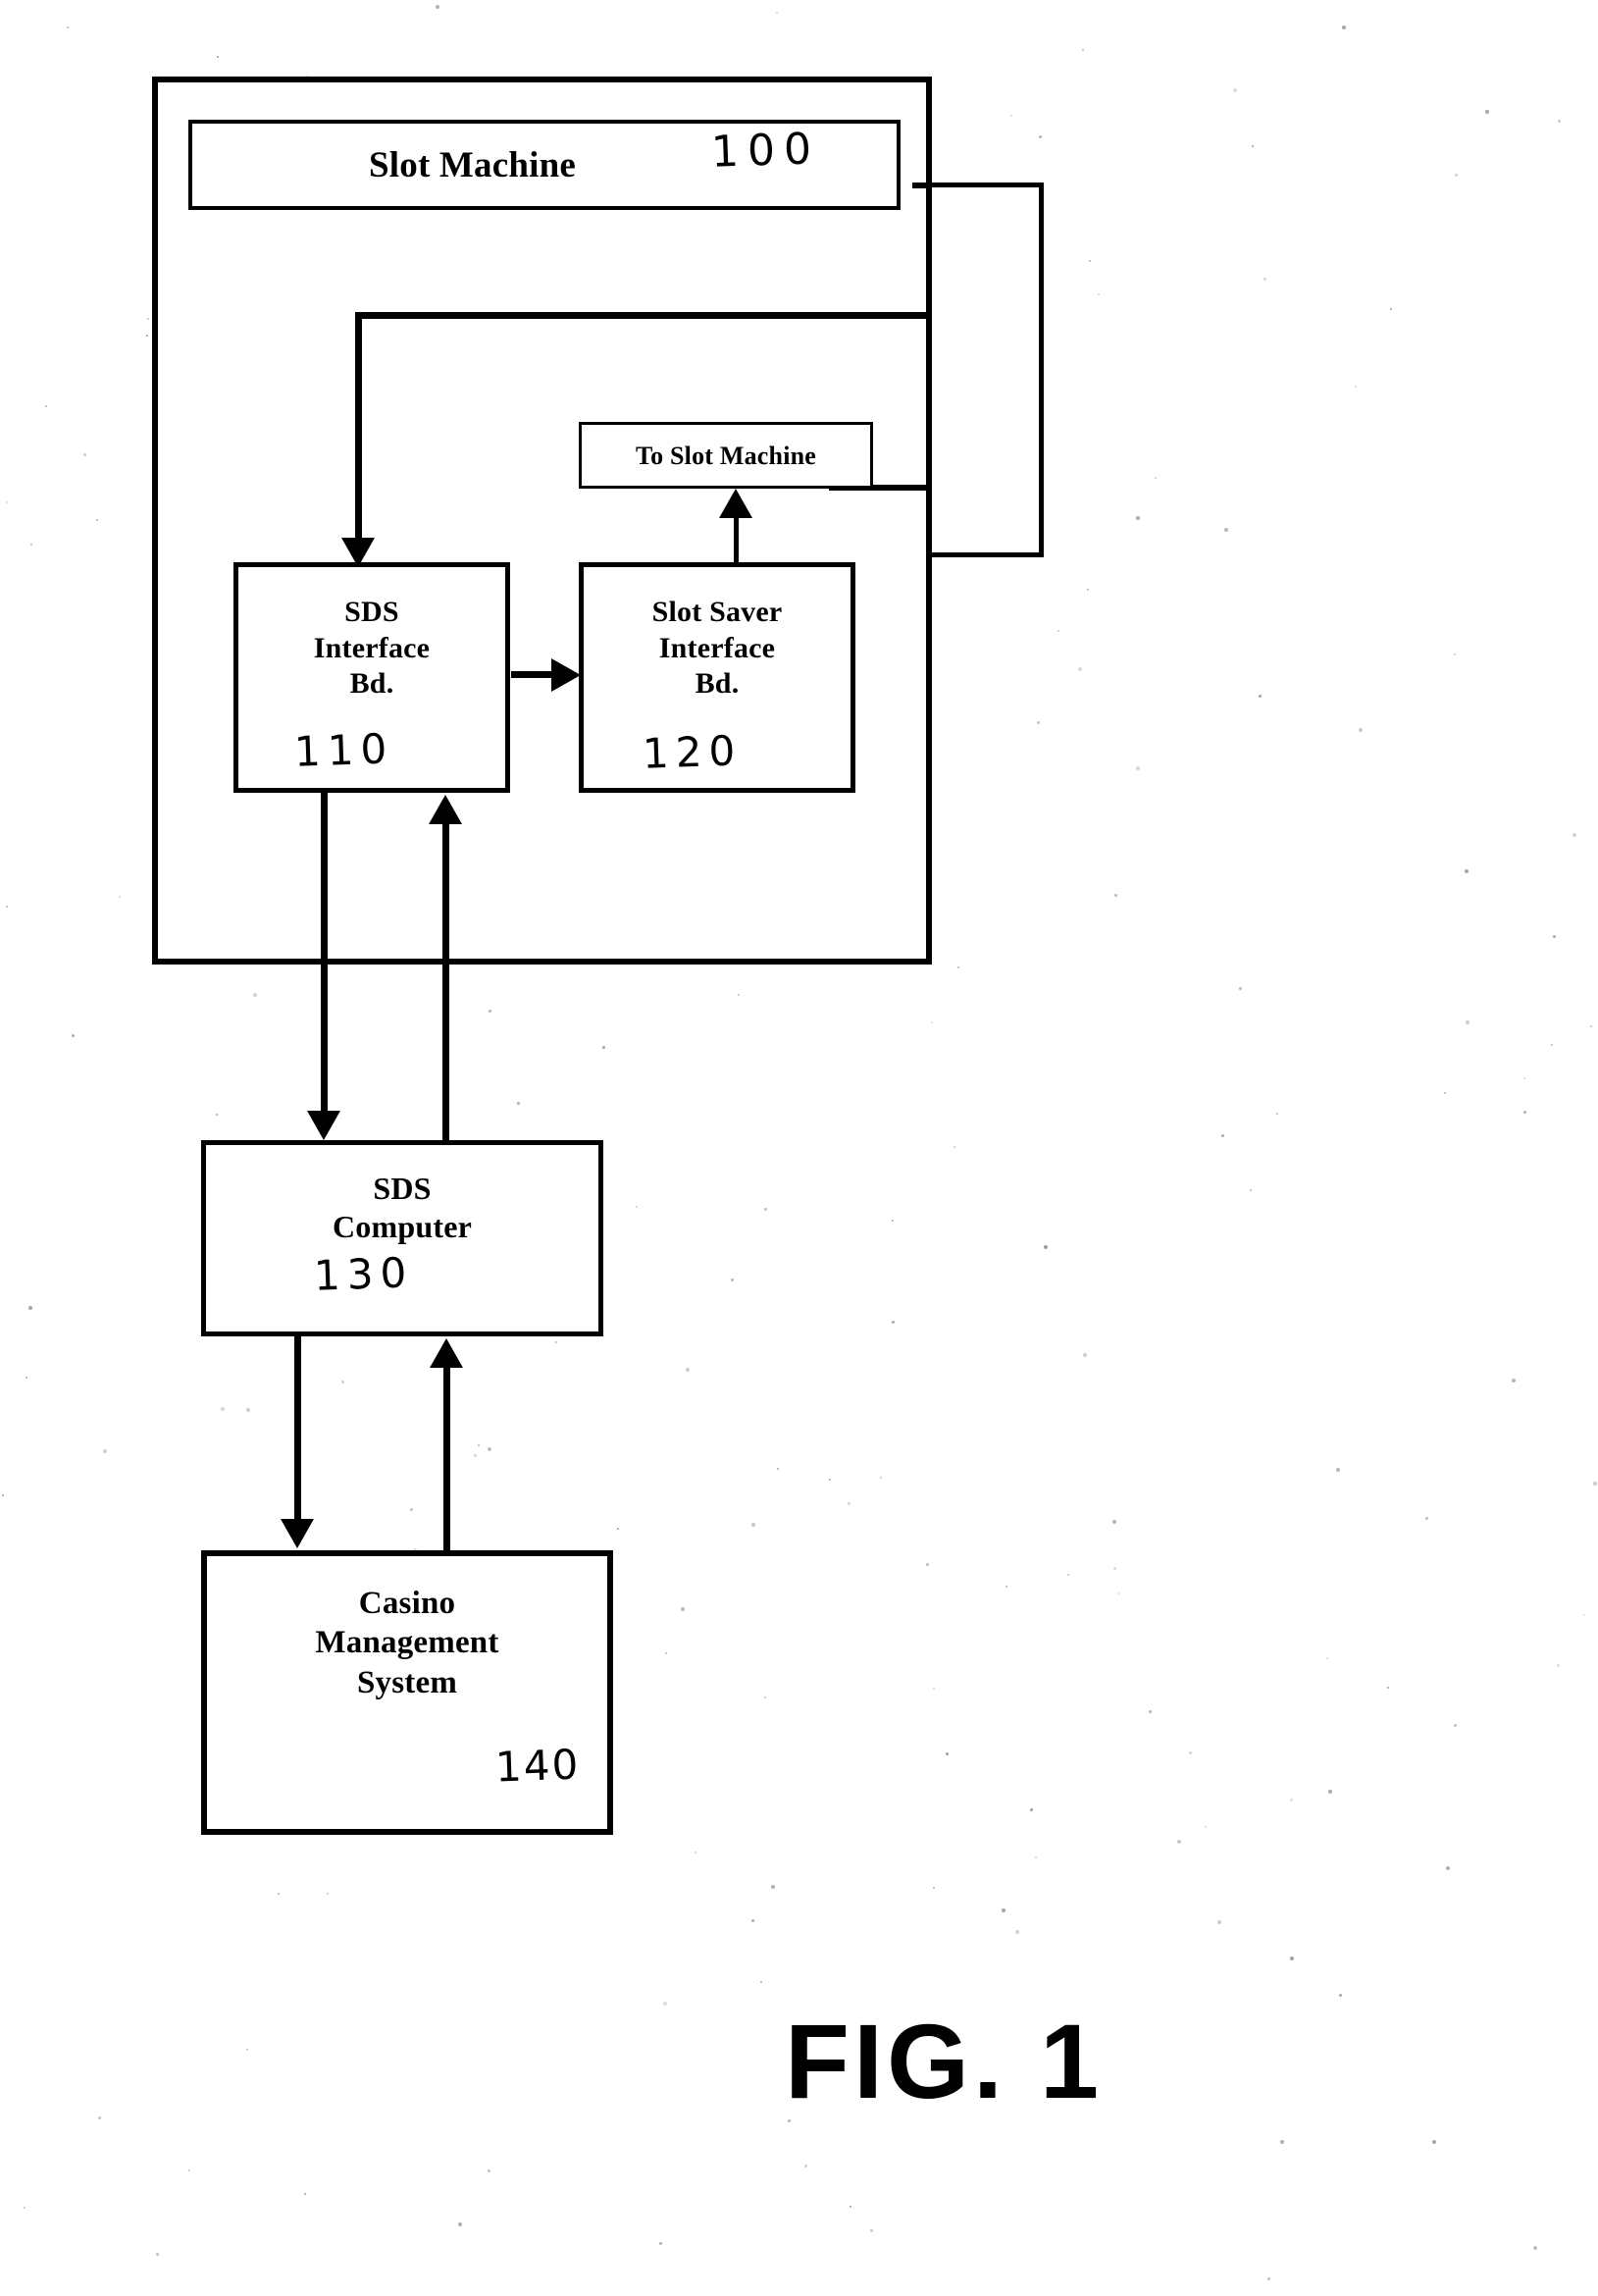 This screenshot has height=2296, width=1598. What do you see at coordinates (324, 958) in the screenshot?
I see `sds-down-line` at bounding box center [324, 958].